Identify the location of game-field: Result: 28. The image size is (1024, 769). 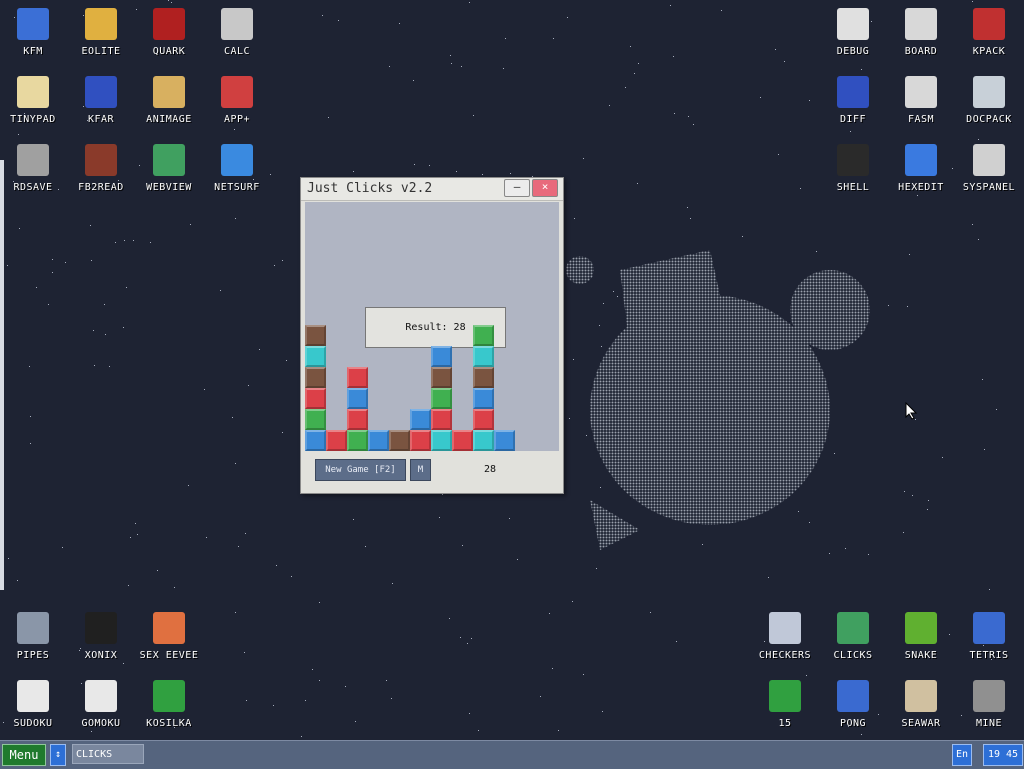
(432, 326).